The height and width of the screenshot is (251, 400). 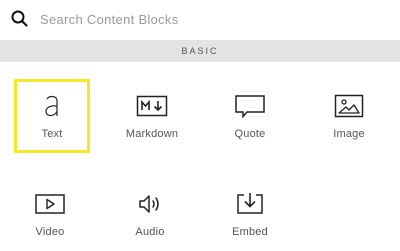 What do you see at coordinates (150, 214) in the screenshot?
I see `block-audio: Audio` at bounding box center [150, 214].